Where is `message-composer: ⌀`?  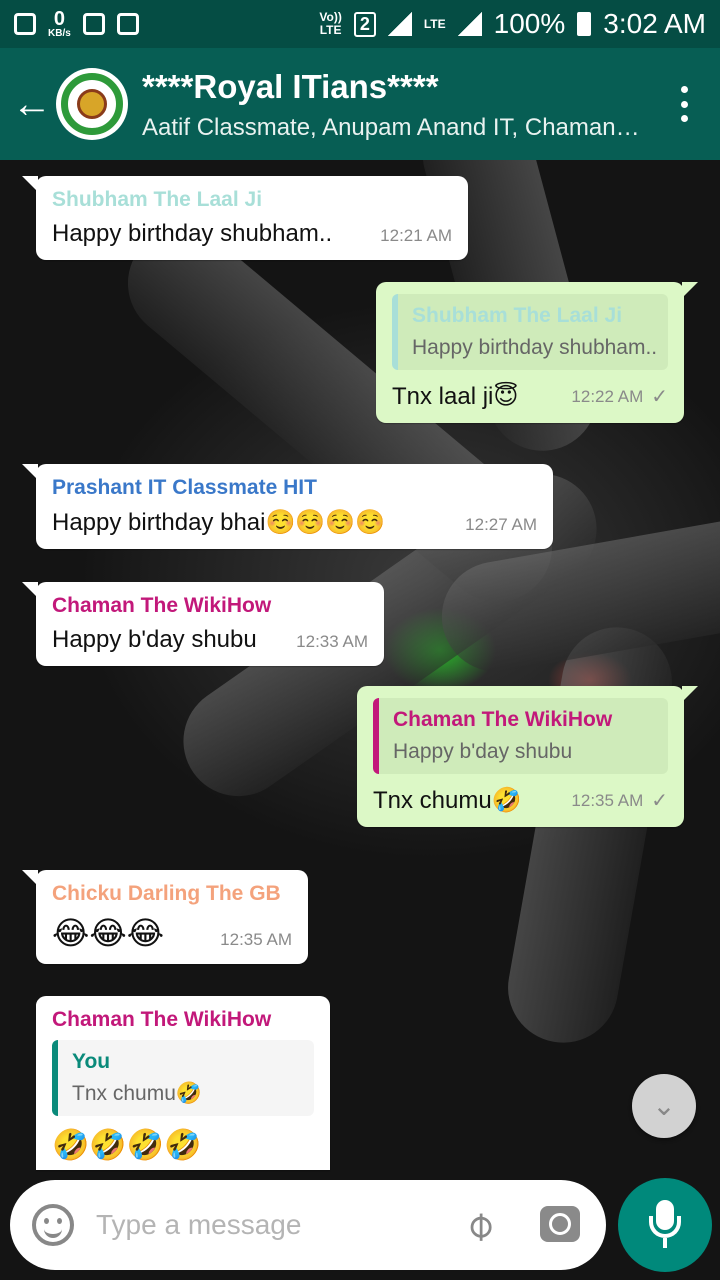 message-composer: ⌀ is located at coordinates (308, 1225).